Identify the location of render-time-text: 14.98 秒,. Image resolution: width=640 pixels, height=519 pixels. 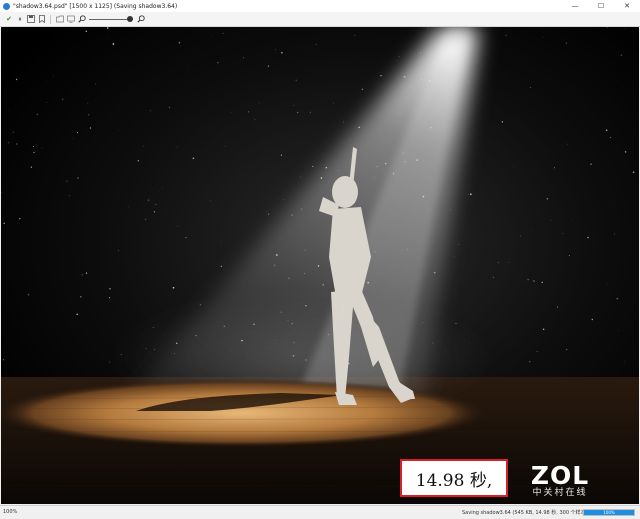
(454, 478).